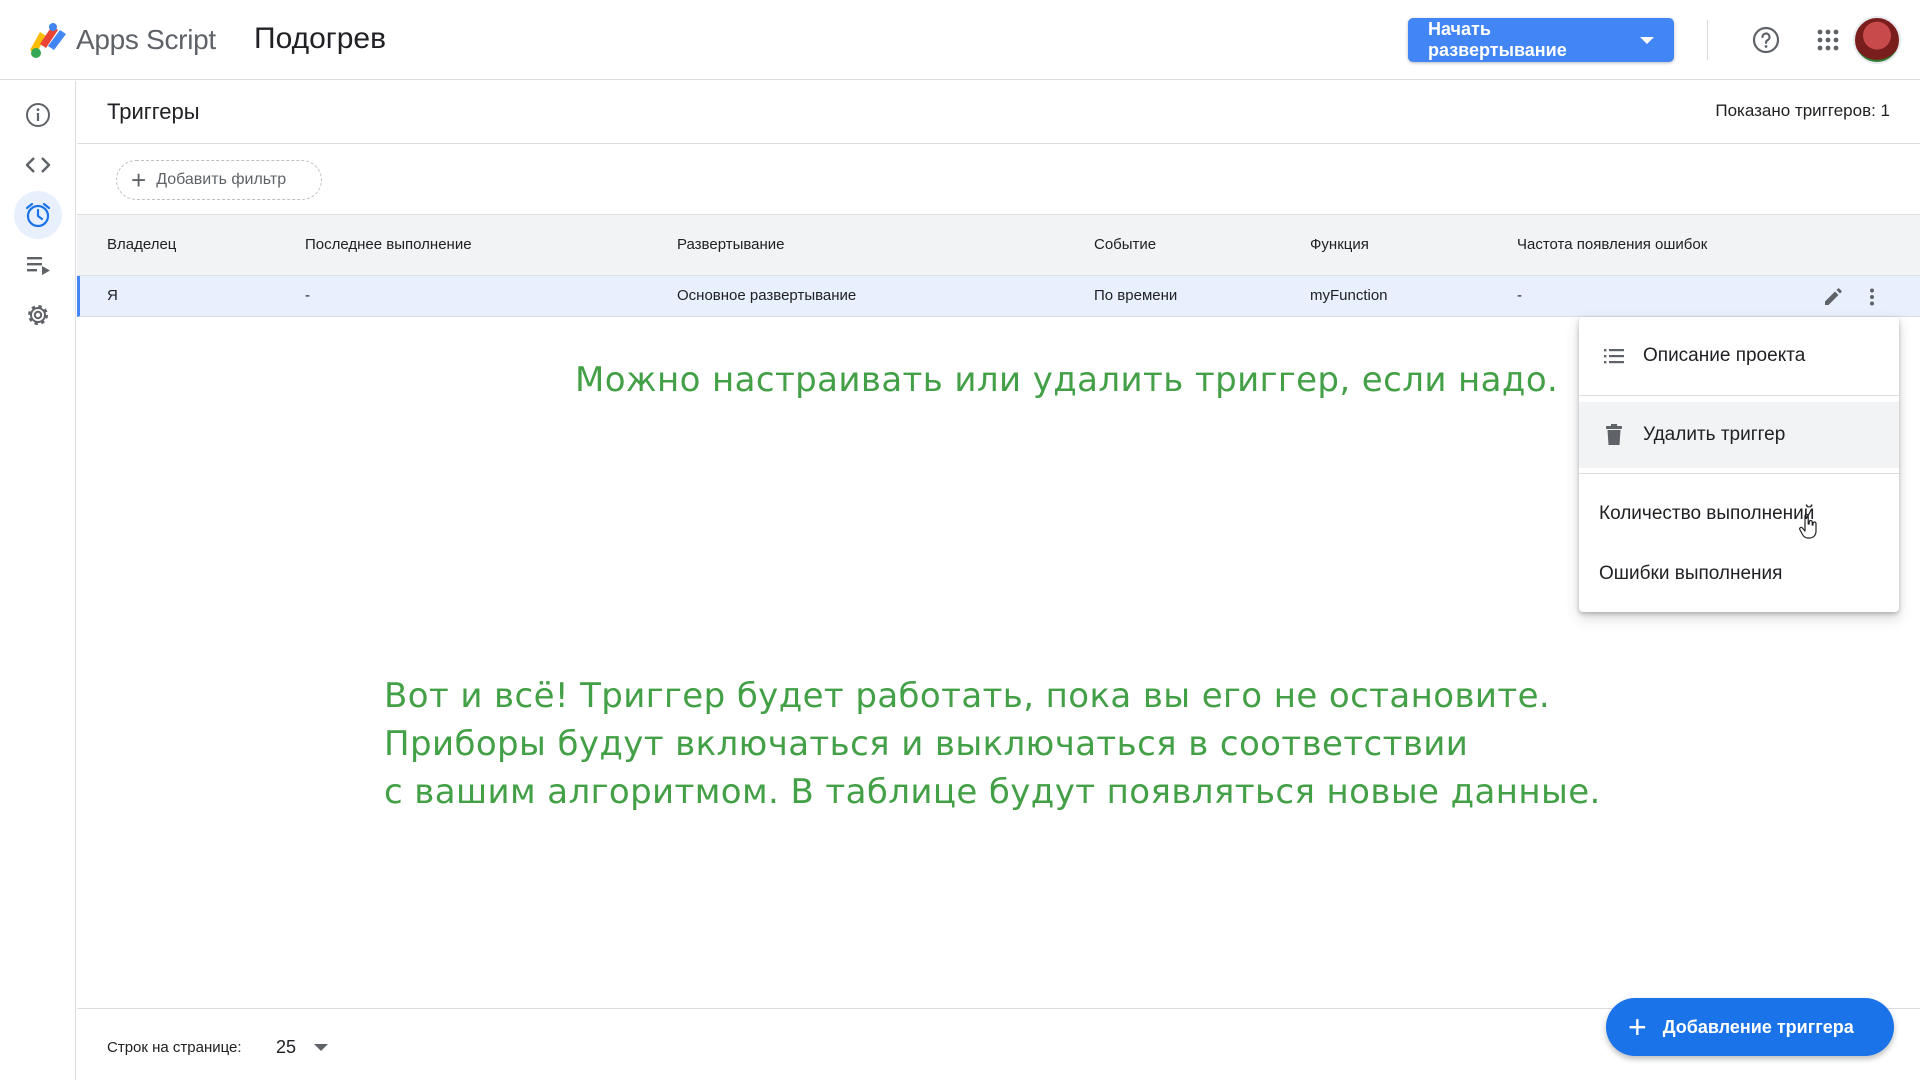 The height and width of the screenshot is (1080, 1920). What do you see at coordinates (306, 1047) in the screenshot?
I see `rows-per-page-select: 25` at bounding box center [306, 1047].